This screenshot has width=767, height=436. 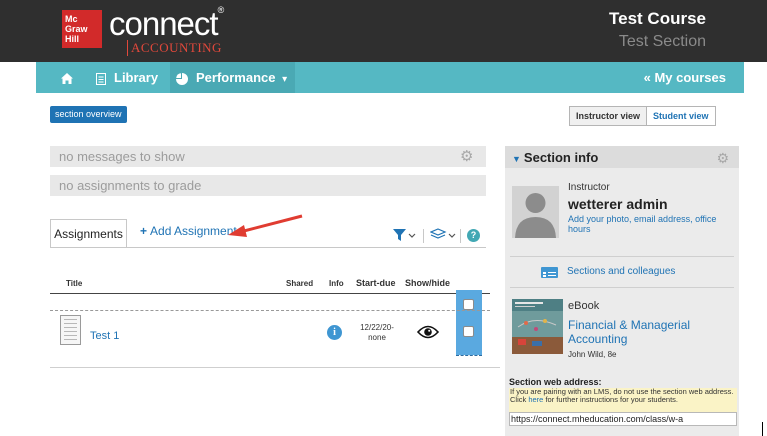 I want to click on due-date: none, so click(x=377, y=337).